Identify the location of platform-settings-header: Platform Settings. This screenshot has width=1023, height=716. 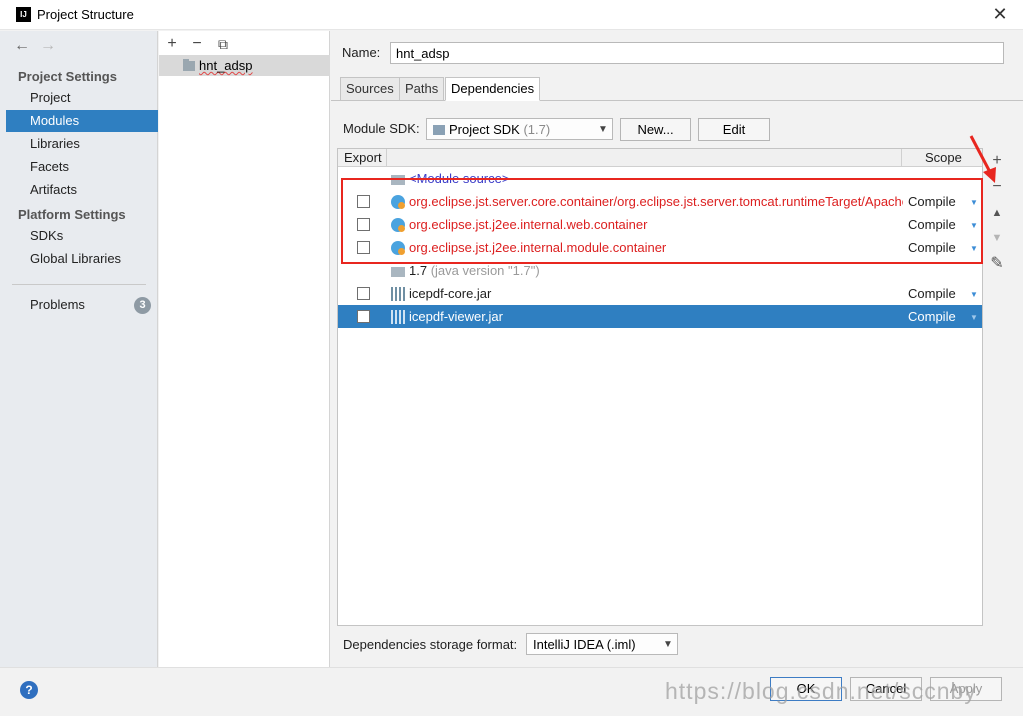
(72, 214).